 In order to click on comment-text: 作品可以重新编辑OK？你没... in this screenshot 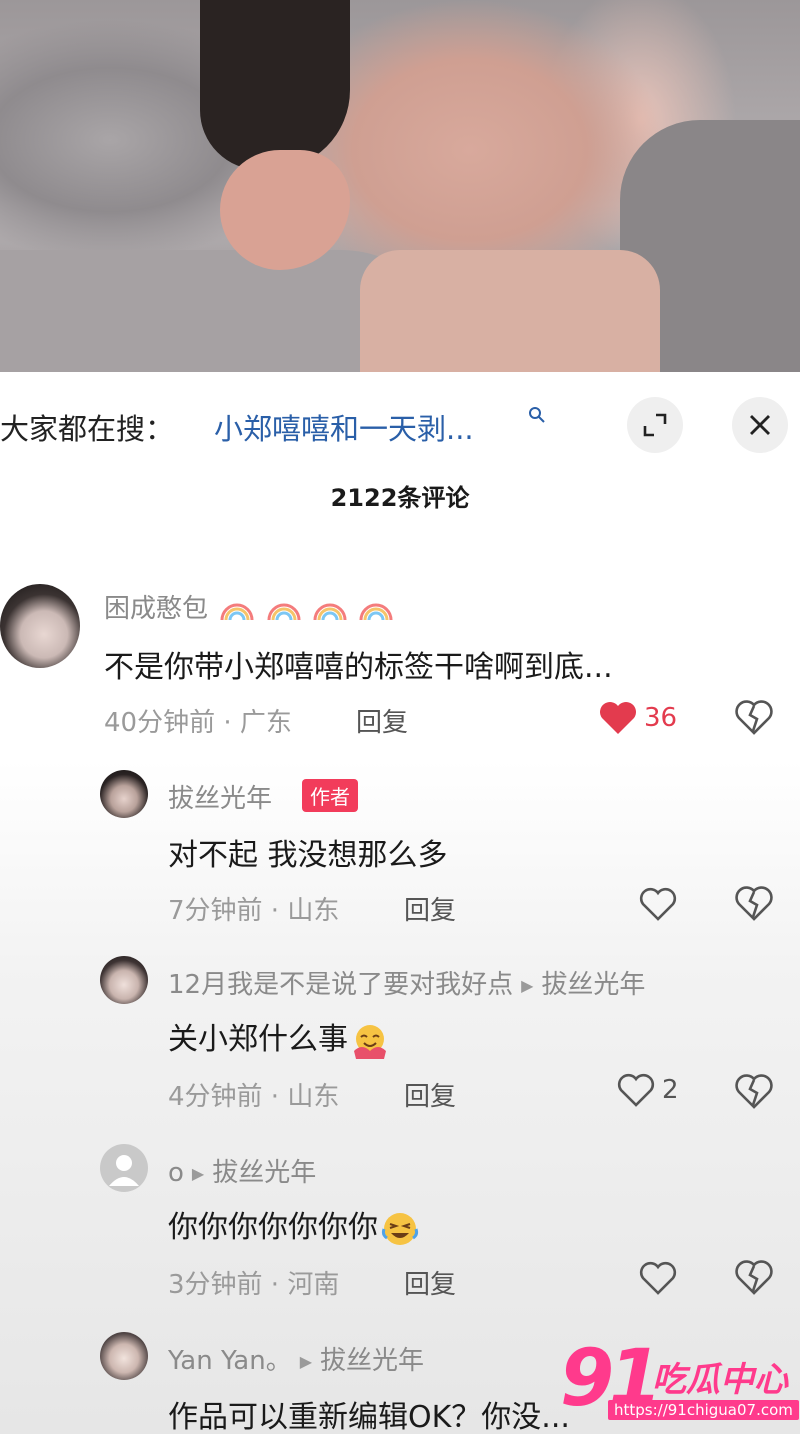, I will do `click(369, 1417)`.